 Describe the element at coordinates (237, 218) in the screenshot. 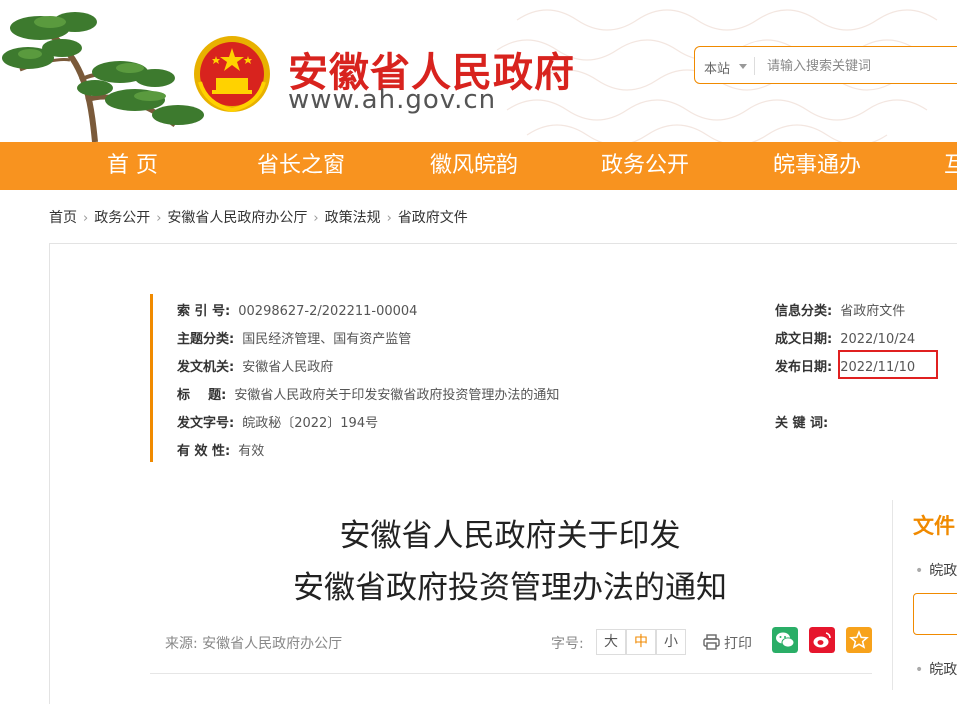

I see `breadcrumb-office: 安徽省人民政府办公厅` at that location.